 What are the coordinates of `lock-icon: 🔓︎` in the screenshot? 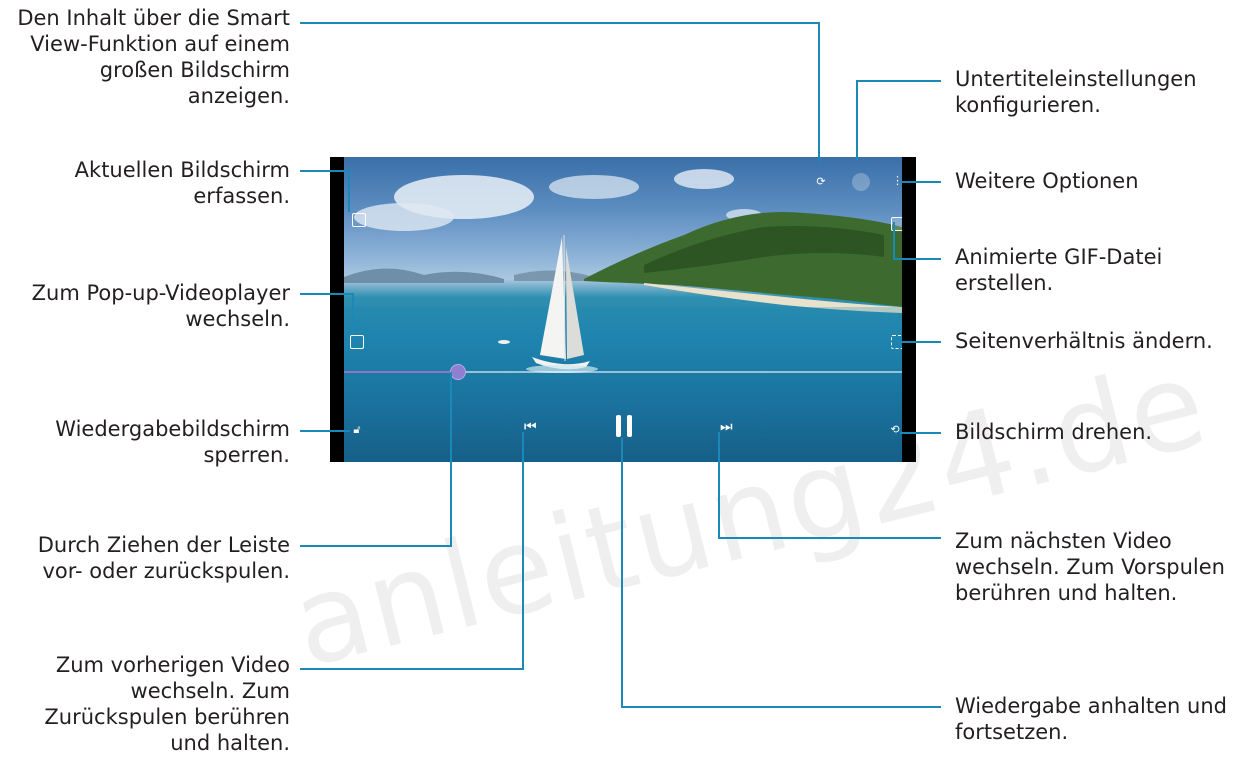 It's located at (357, 430).